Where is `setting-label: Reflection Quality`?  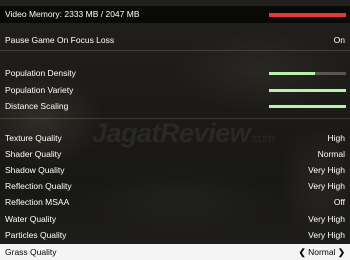
setting-label: Reflection Quality is located at coordinates (38, 186).